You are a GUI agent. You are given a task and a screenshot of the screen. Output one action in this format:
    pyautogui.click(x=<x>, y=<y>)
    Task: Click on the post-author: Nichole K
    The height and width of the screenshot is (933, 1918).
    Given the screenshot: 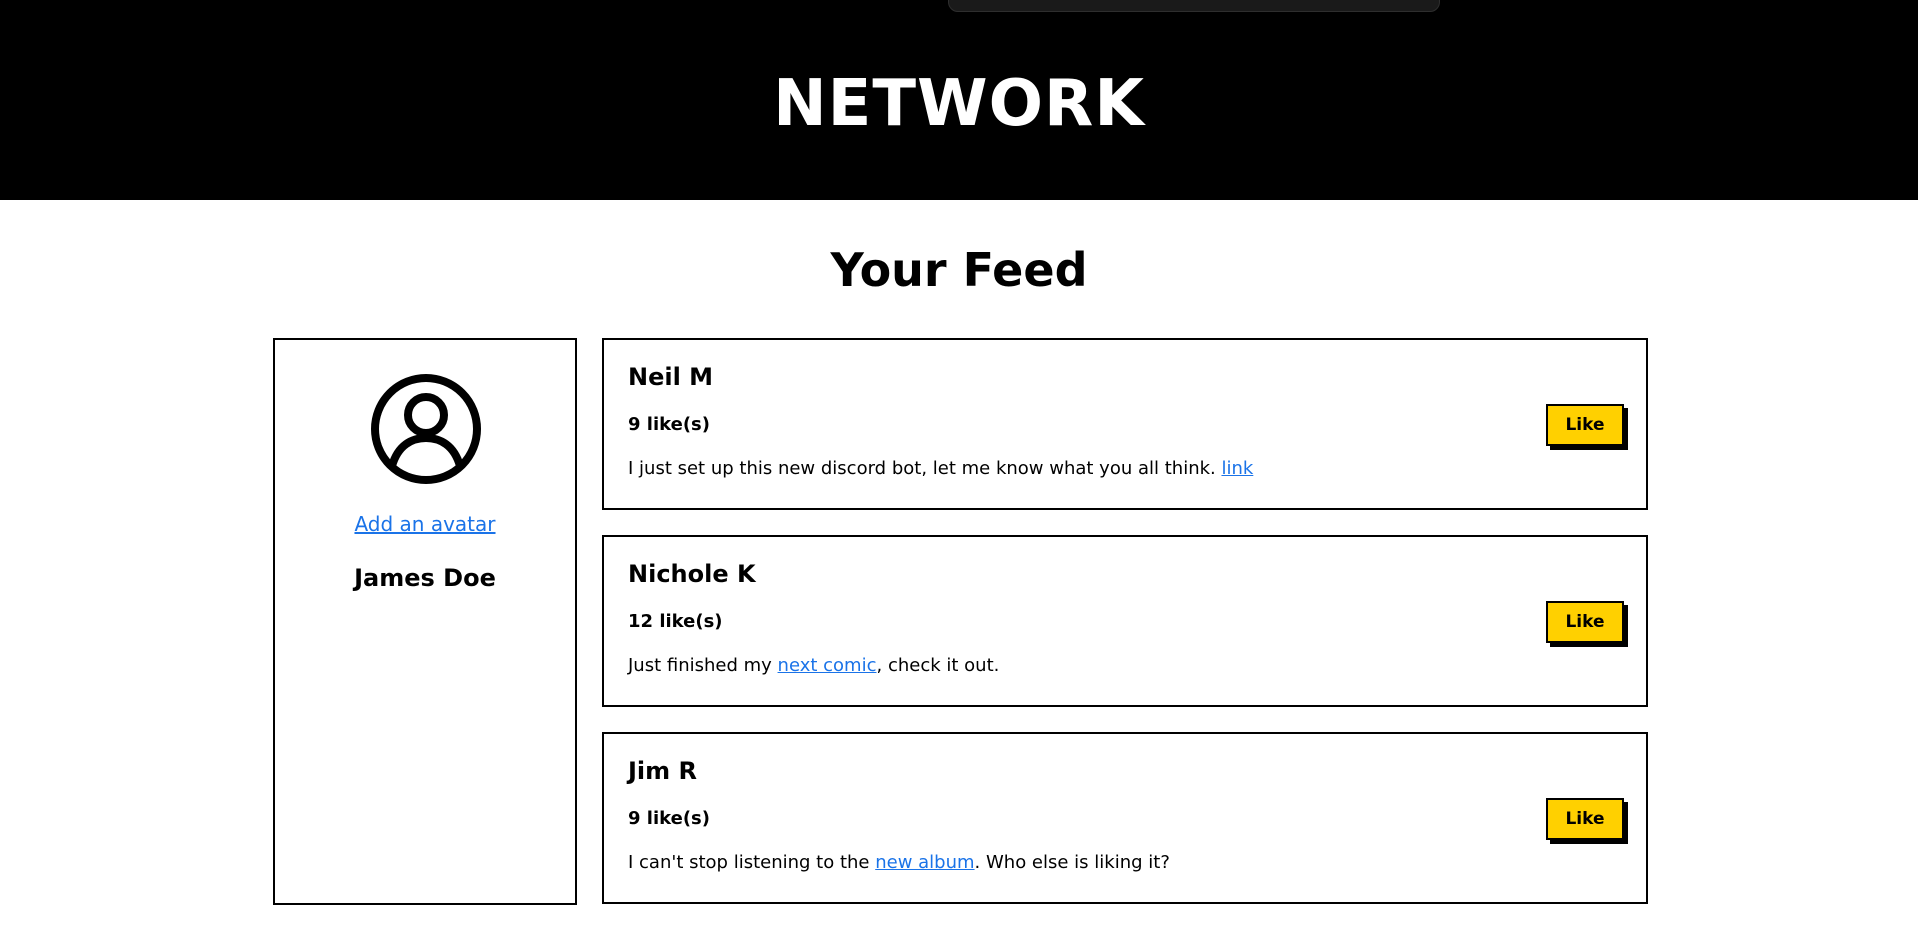 What is the action you would take?
    pyautogui.click(x=692, y=574)
    